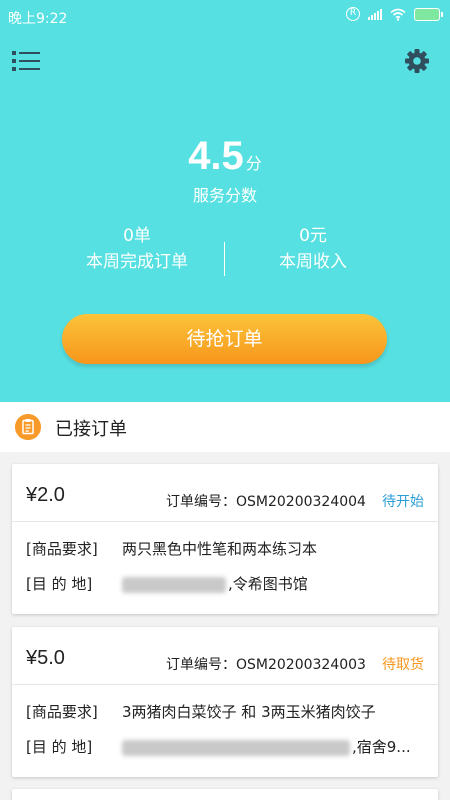  What do you see at coordinates (249, 712) in the screenshot?
I see `requirement-value: 3两猪肉白菜饺子 和 3两玉米猪肉饺子` at bounding box center [249, 712].